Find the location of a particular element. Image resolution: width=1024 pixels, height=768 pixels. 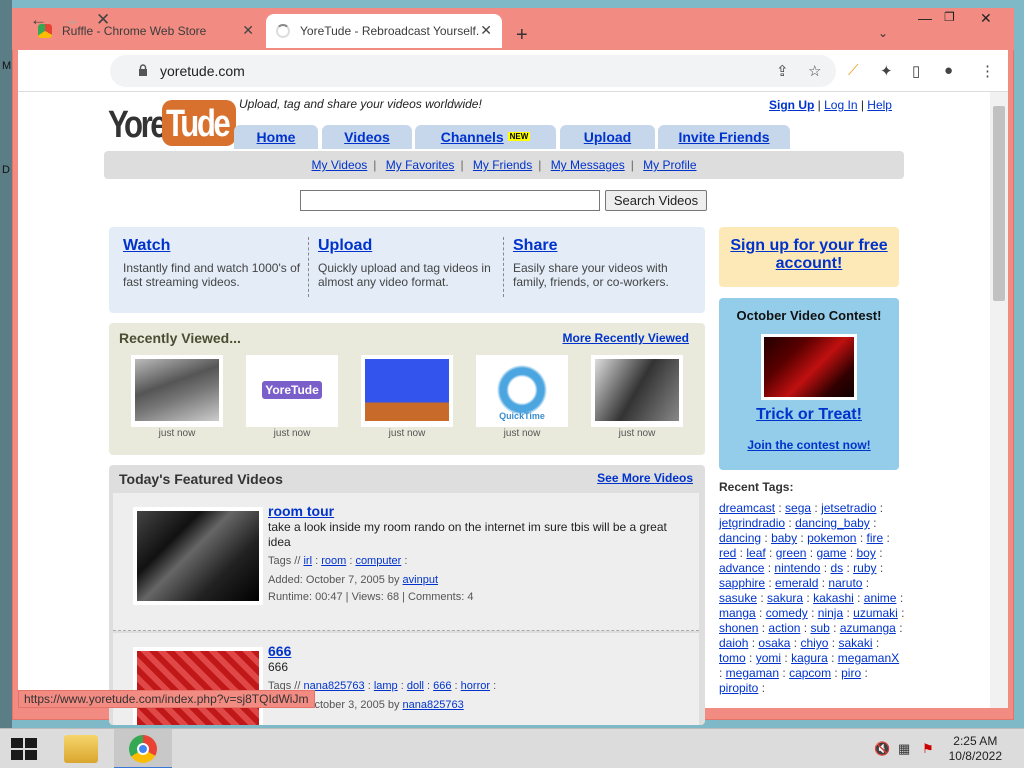

recent-tag-link: uzumaki is located at coordinates (875, 613).